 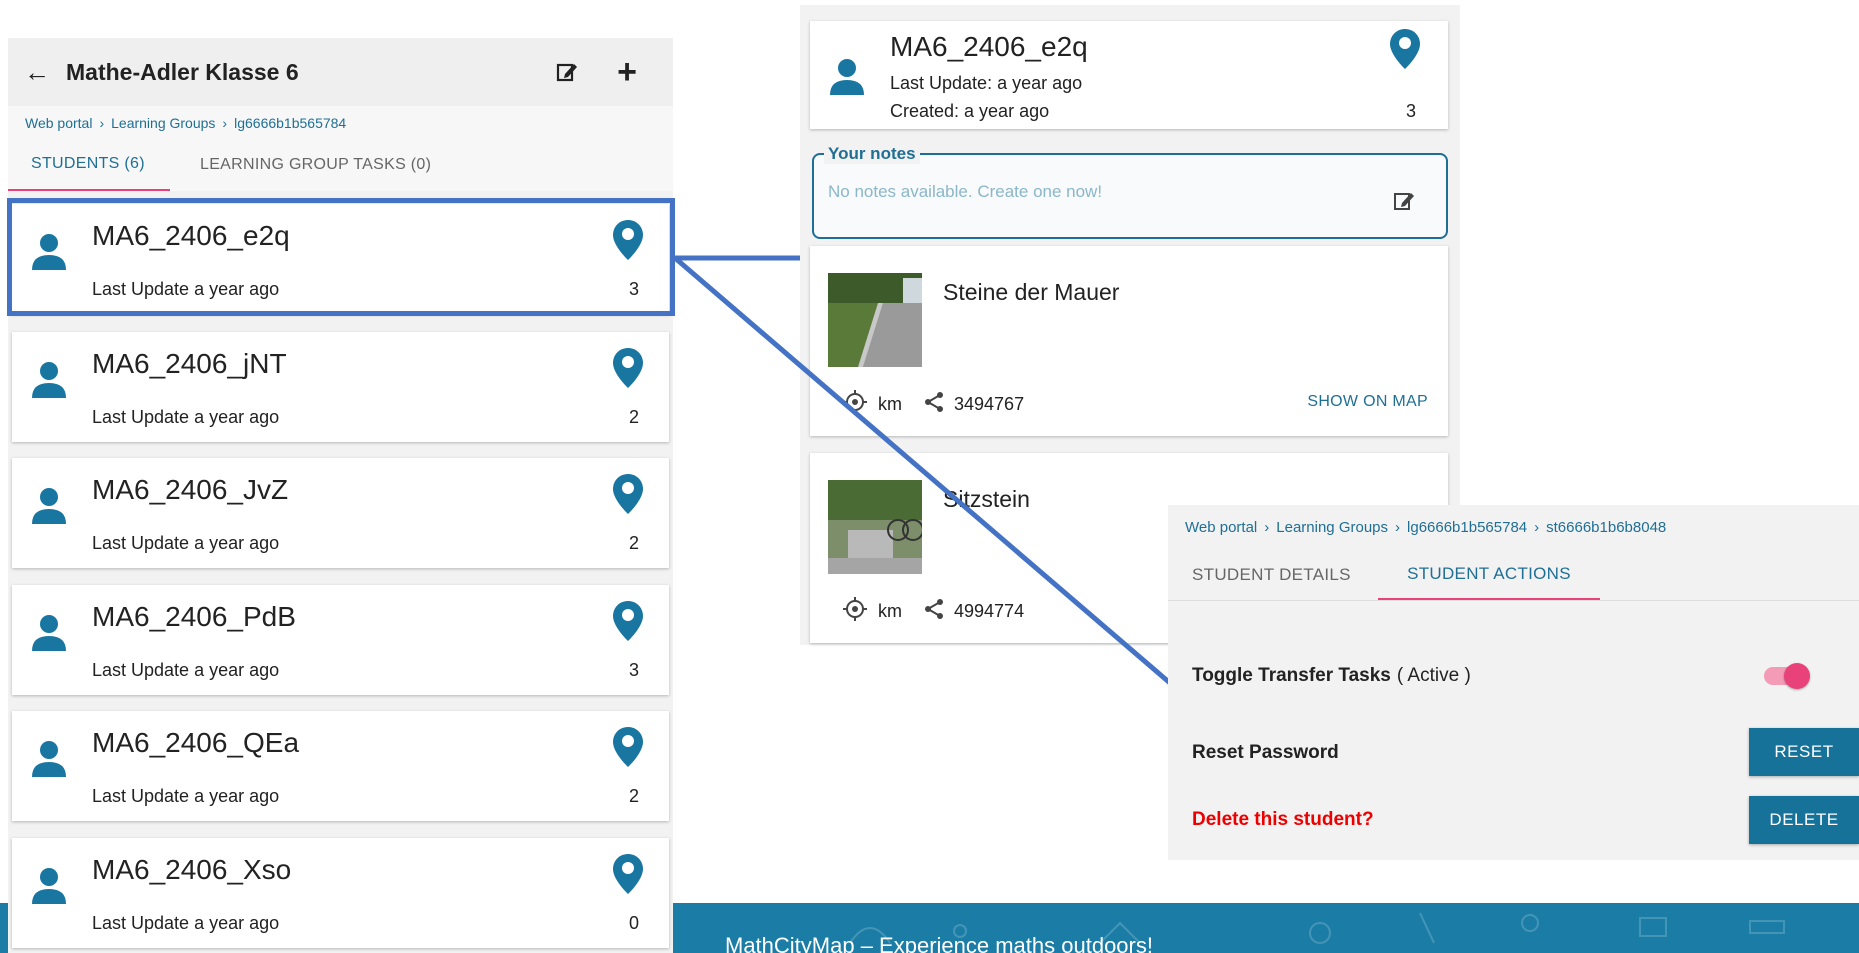 I want to click on student-name: MA6_2406_e2q, so click(x=989, y=46).